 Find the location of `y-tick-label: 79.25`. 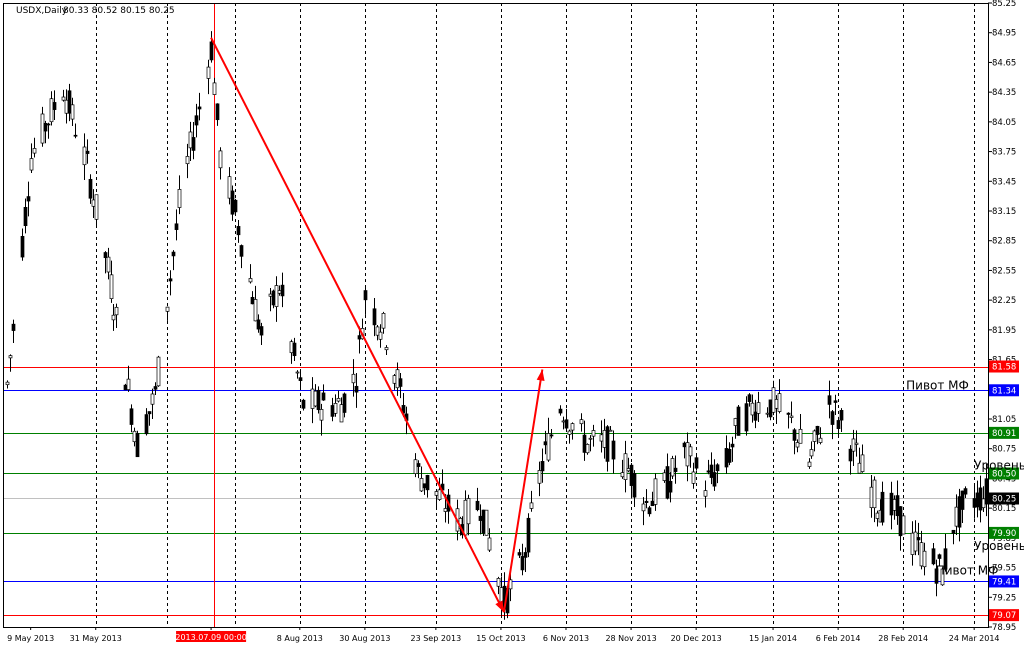

y-tick-label: 79.25 is located at coordinates (1004, 598).